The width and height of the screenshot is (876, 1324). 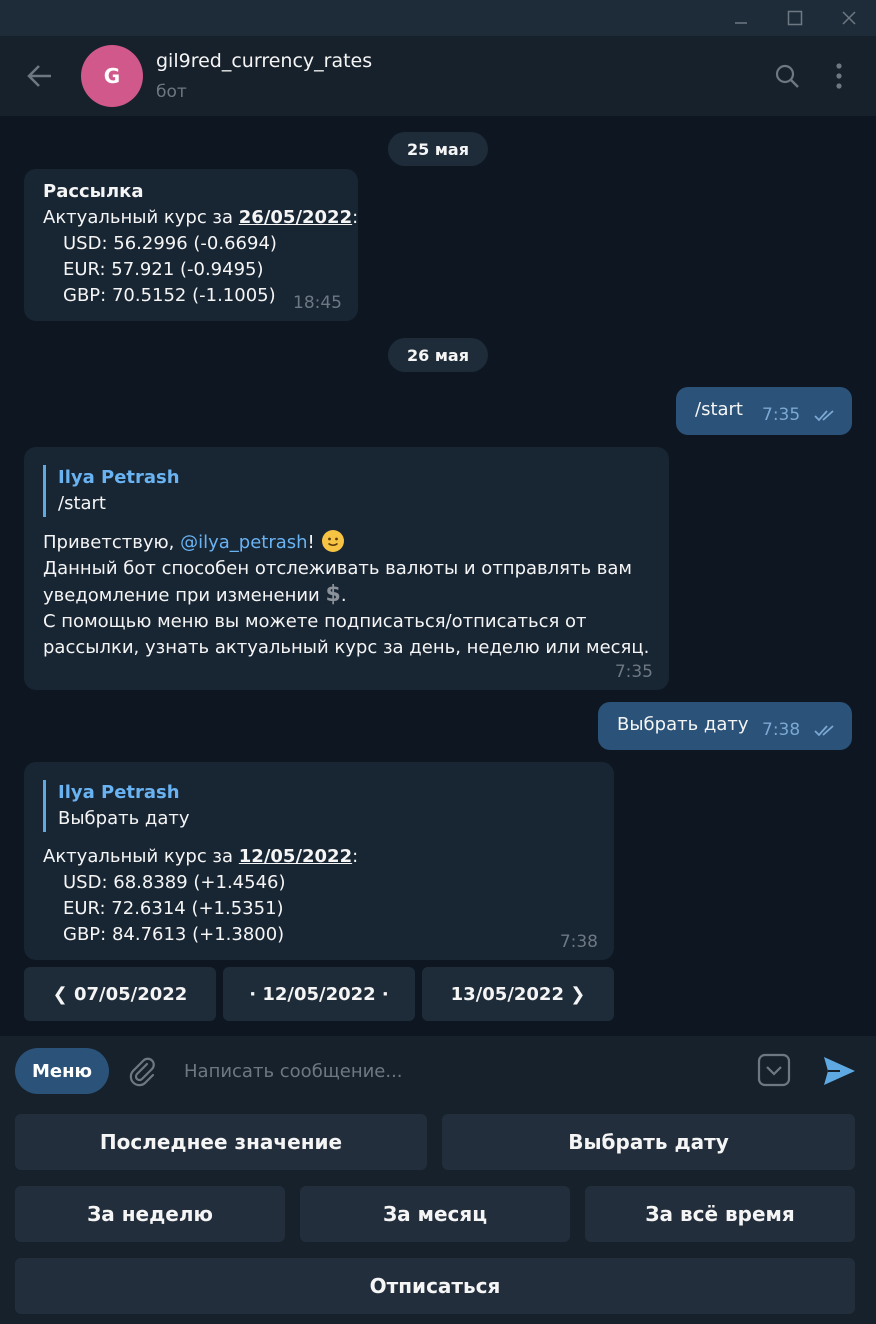 I want to click on choose-date-button: Выбрать дату, so click(x=648, y=1142).